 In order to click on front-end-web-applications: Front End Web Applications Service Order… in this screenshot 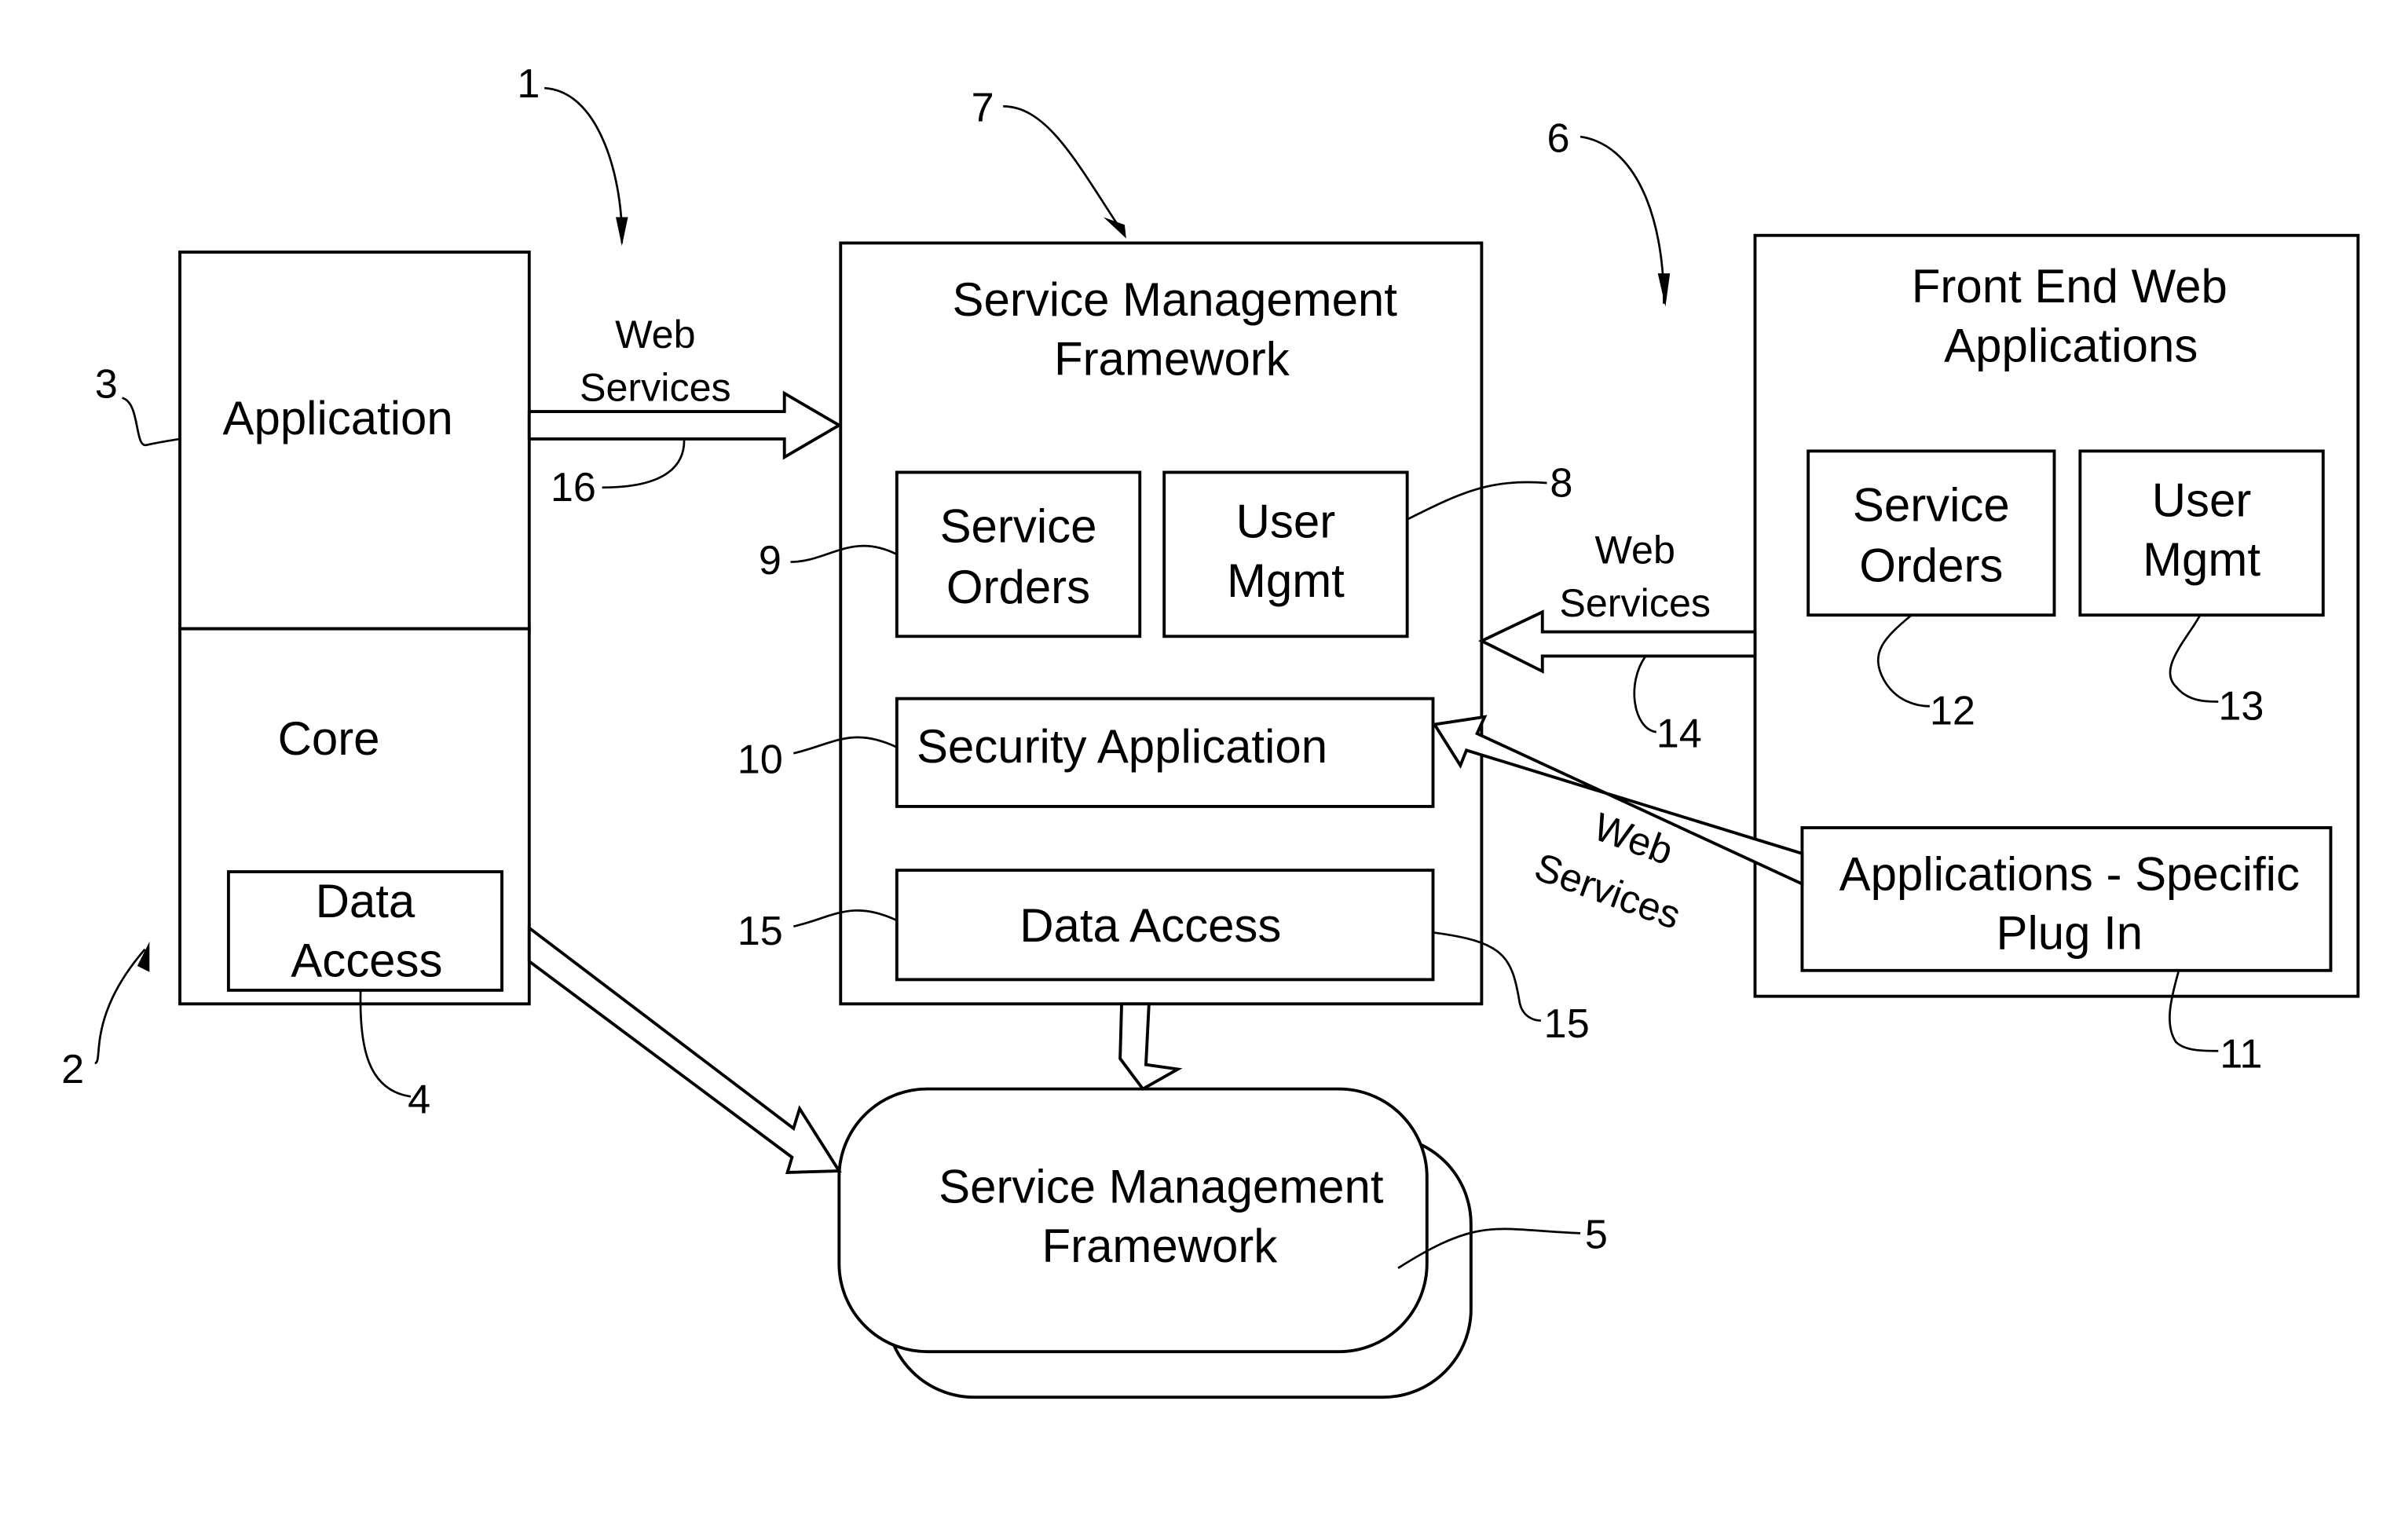, I will do `click(2056, 615)`.